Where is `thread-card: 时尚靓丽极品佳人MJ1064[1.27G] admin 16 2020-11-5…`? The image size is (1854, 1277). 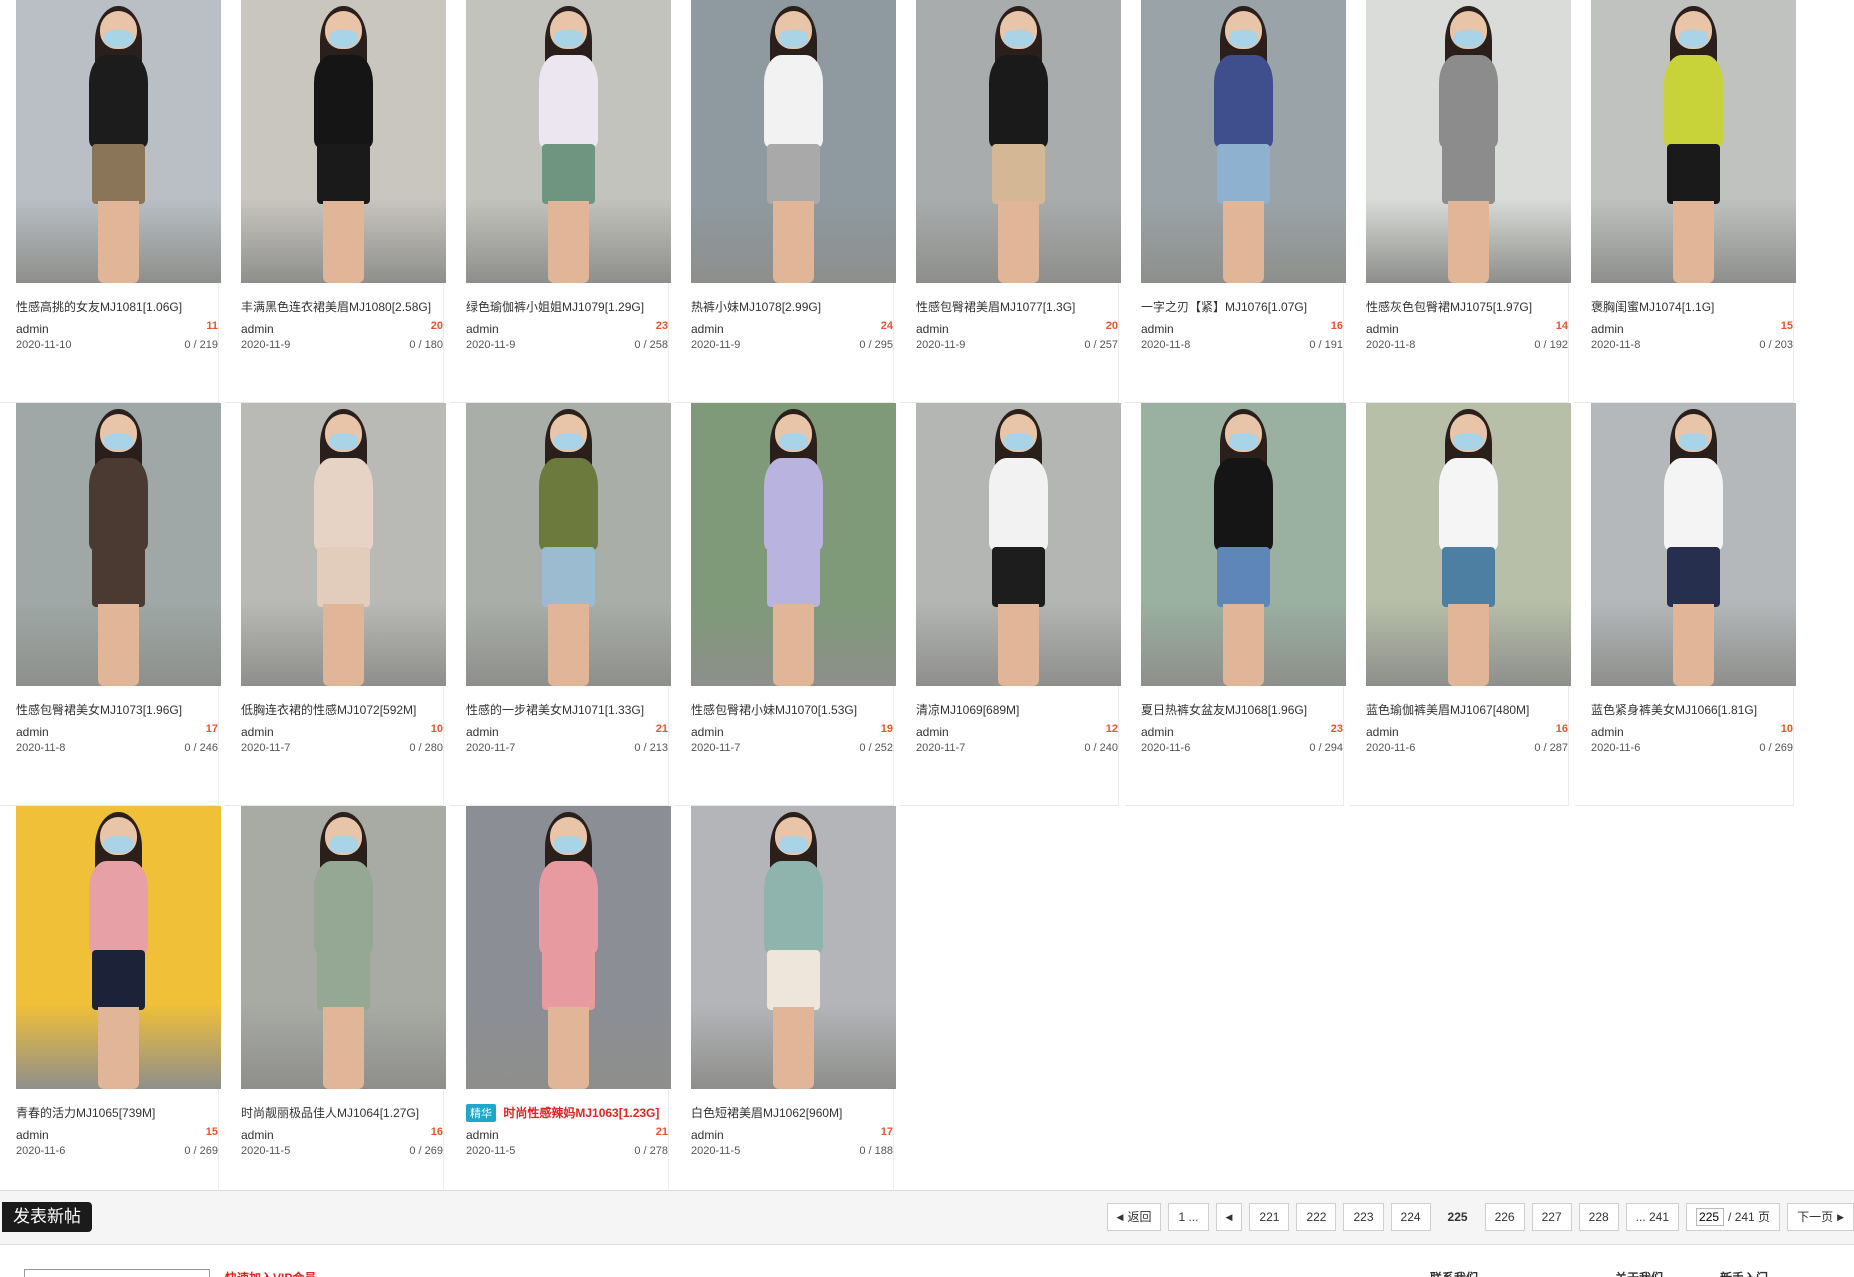 thread-card: 时尚靓丽极品佳人MJ1064[1.27G] admin 16 2020-11-5… is located at coordinates (335, 1007).